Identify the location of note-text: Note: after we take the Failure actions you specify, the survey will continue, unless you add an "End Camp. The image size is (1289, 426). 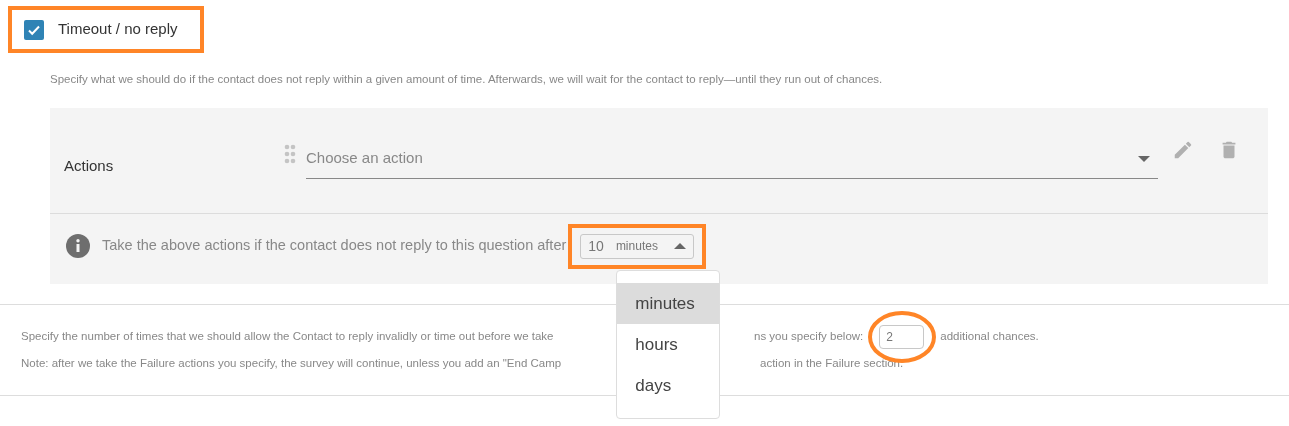
(292, 364).